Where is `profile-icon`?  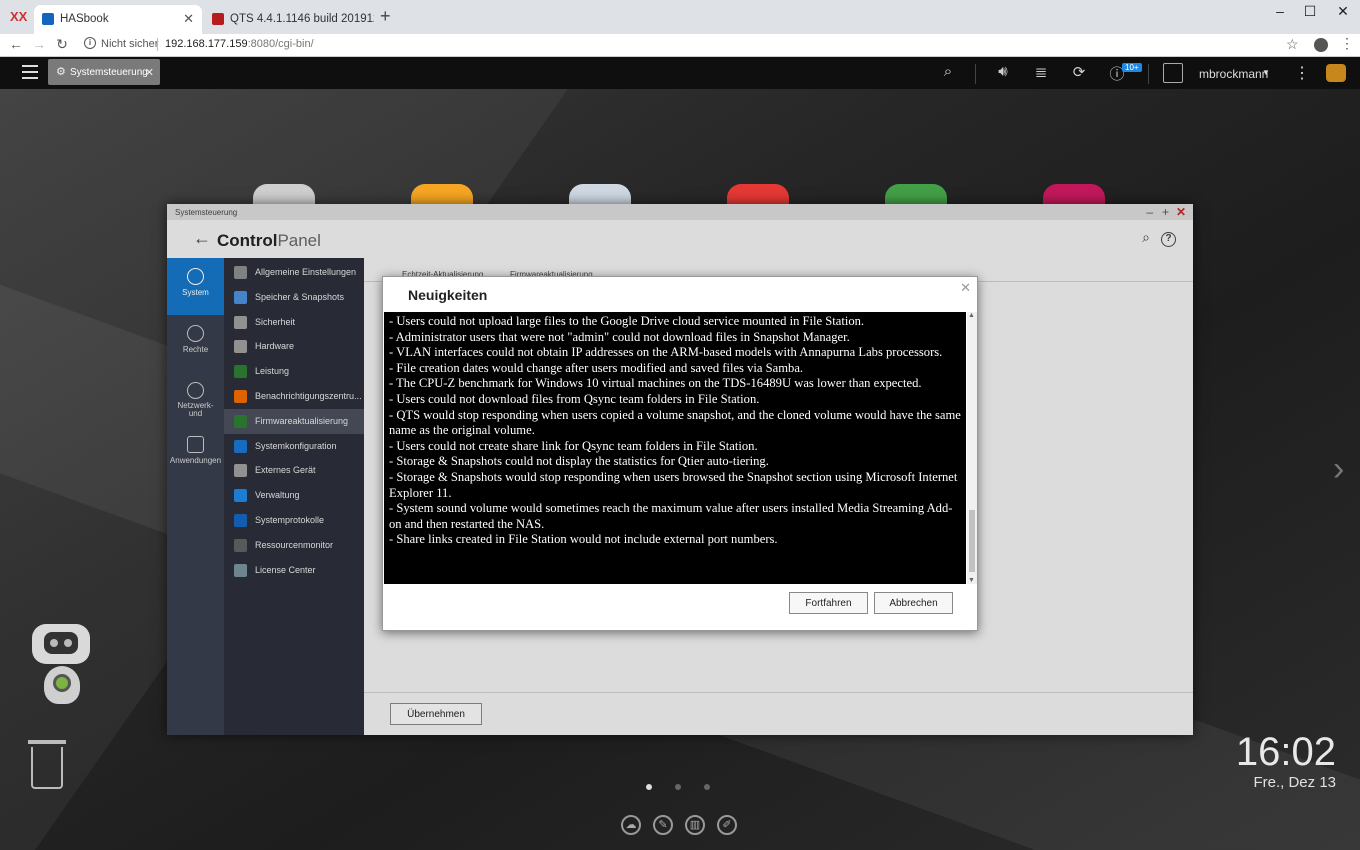
profile-icon is located at coordinates (1321, 45).